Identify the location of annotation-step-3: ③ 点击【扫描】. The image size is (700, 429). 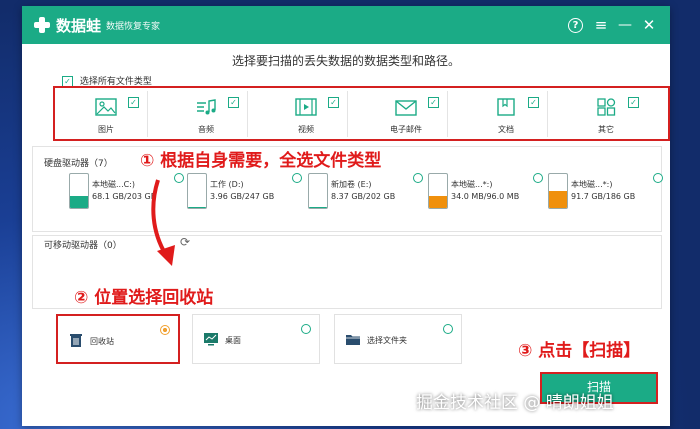
(579, 351).